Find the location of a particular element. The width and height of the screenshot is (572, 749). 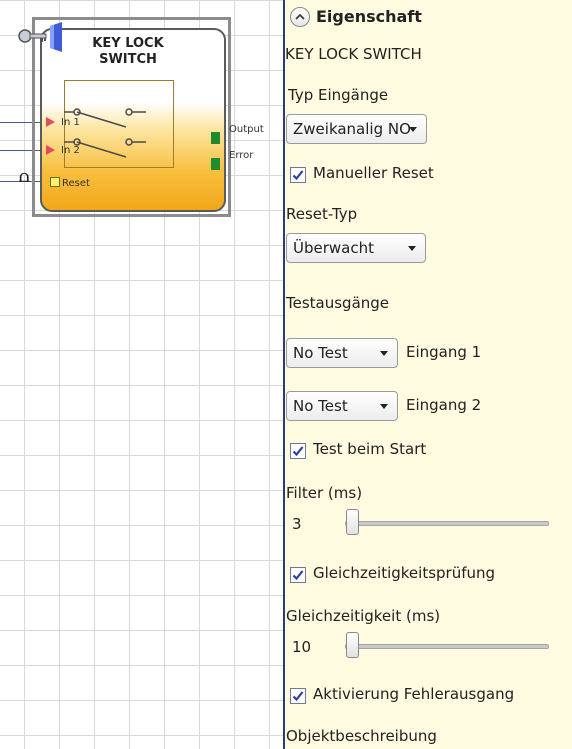

block-title: KEY LOCK SWITCH is located at coordinates (128, 51).